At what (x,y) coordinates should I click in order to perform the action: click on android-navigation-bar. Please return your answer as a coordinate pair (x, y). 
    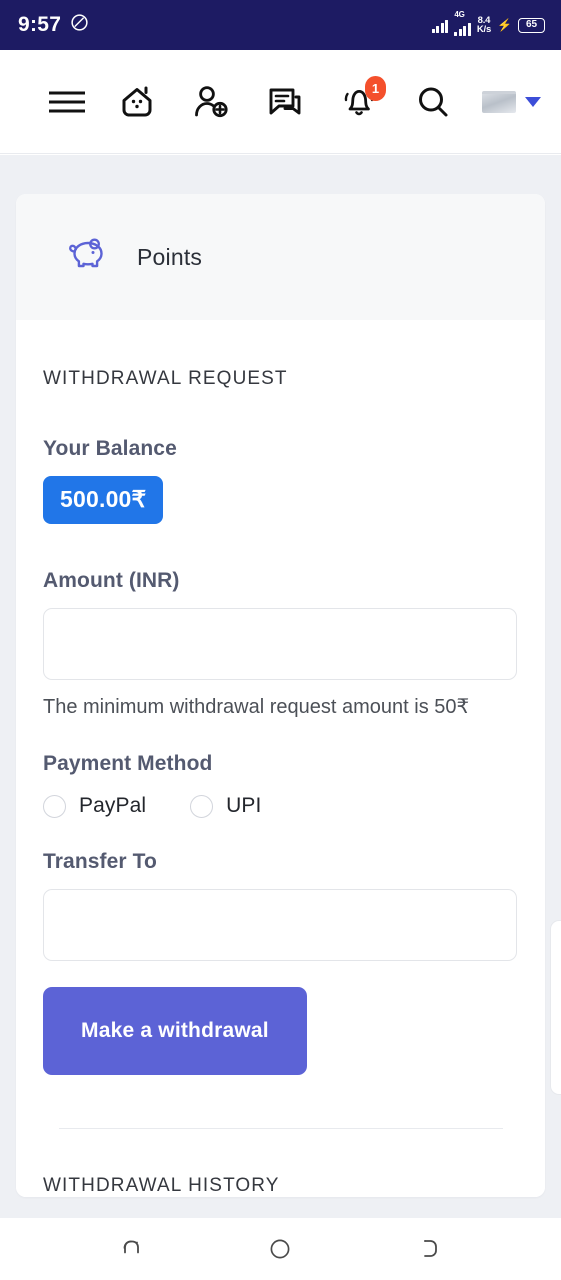
    Looking at the image, I should click on (280, 1249).